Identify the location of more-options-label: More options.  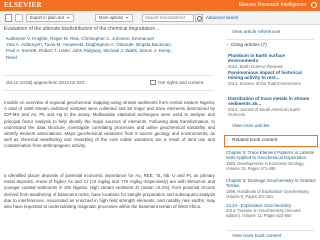
(111, 17).